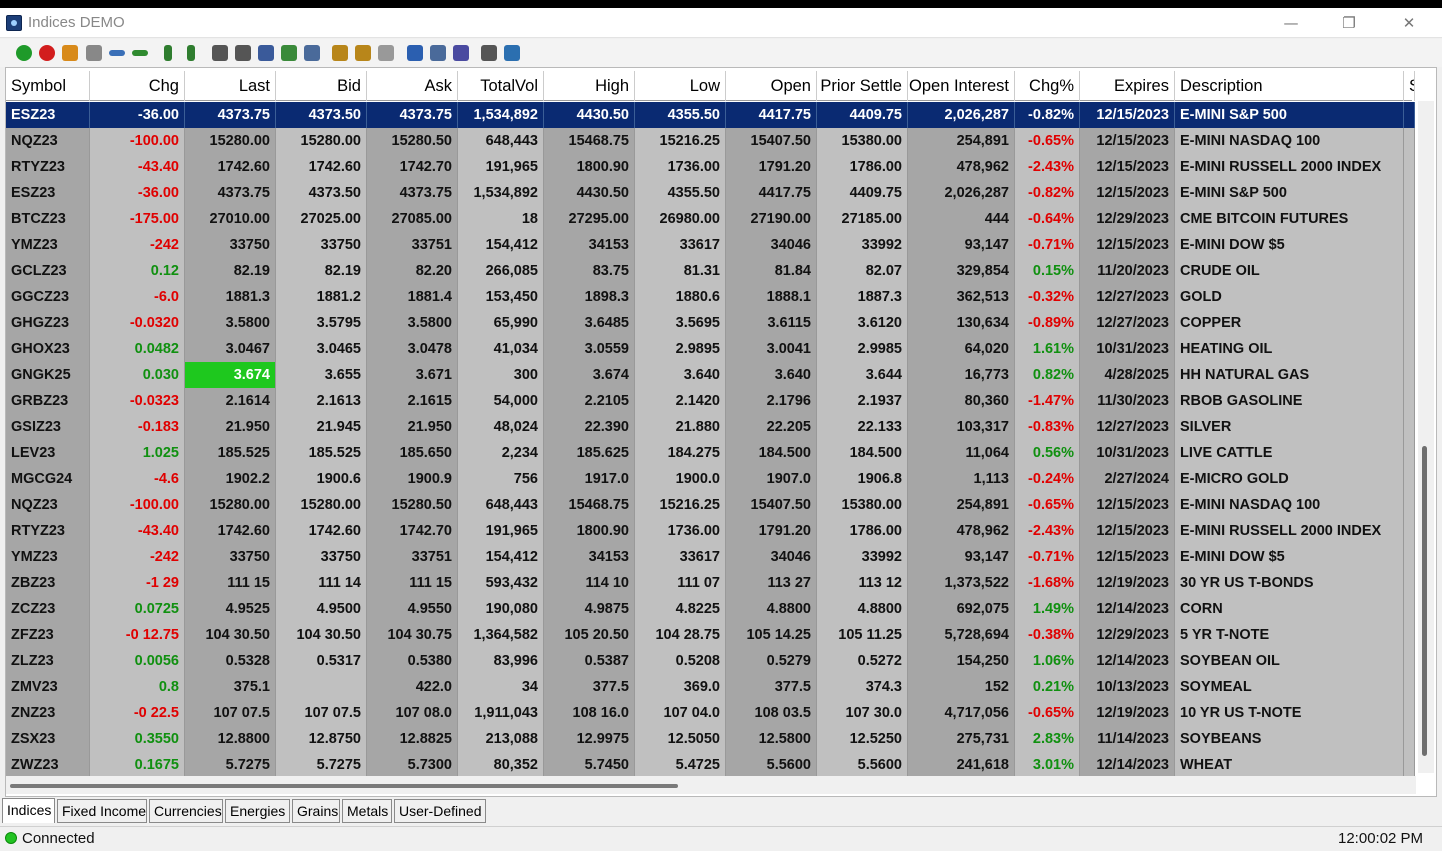 This screenshot has width=1442, height=851. I want to click on cell-low: 26980.00, so click(680, 219).